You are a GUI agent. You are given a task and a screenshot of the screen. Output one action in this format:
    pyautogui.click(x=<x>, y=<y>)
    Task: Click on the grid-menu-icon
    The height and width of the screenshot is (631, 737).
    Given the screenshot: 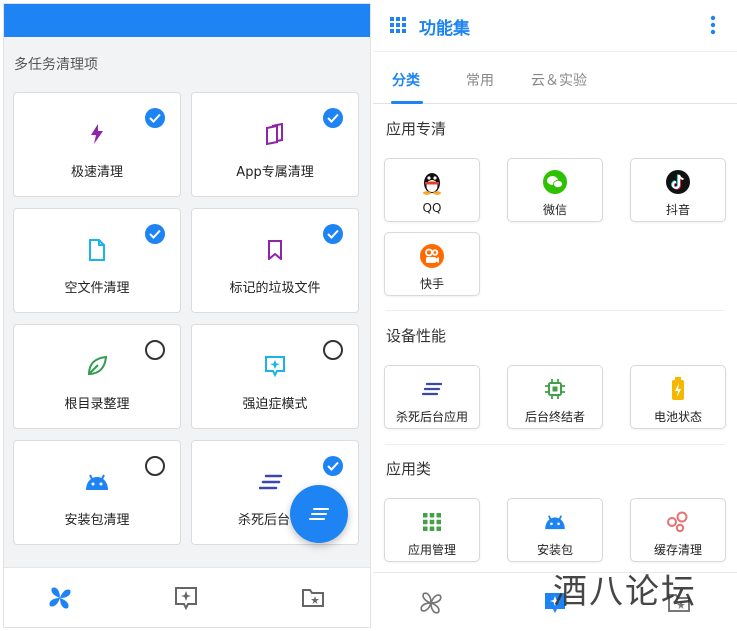 What is the action you would take?
    pyautogui.click(x=398, y=25)
    